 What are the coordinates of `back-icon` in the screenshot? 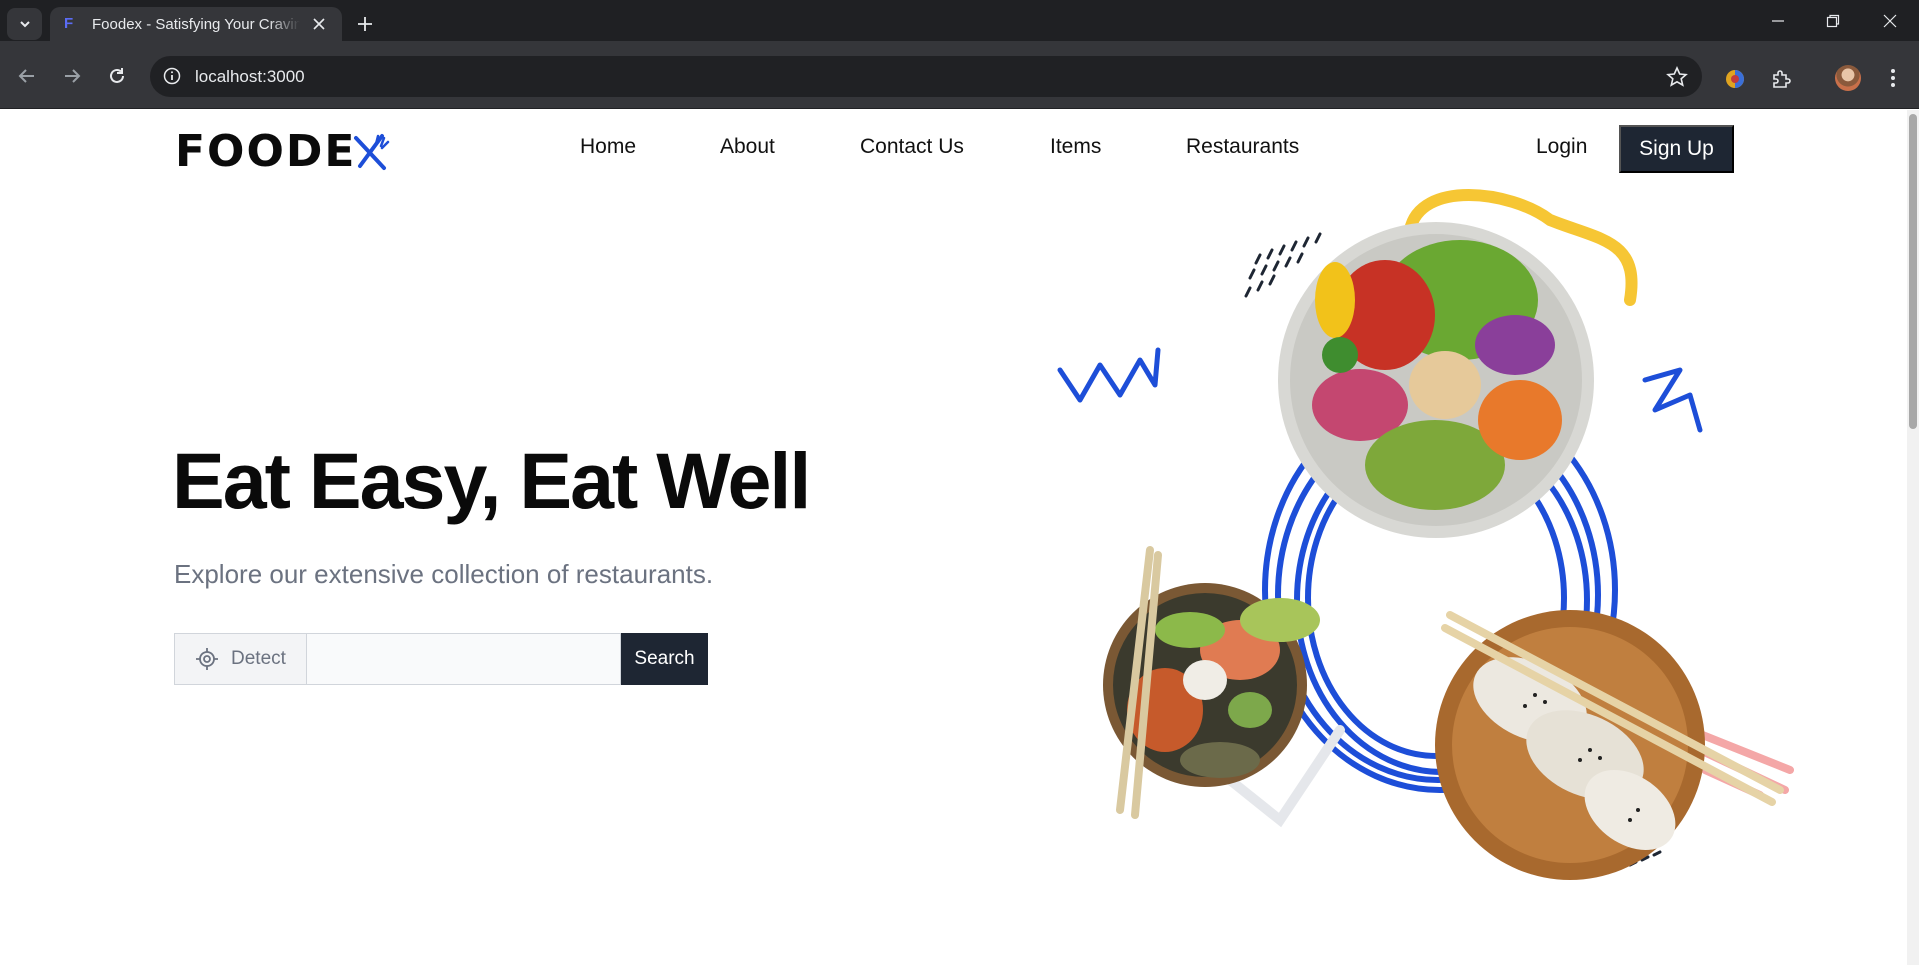 It's located at (27, 76).